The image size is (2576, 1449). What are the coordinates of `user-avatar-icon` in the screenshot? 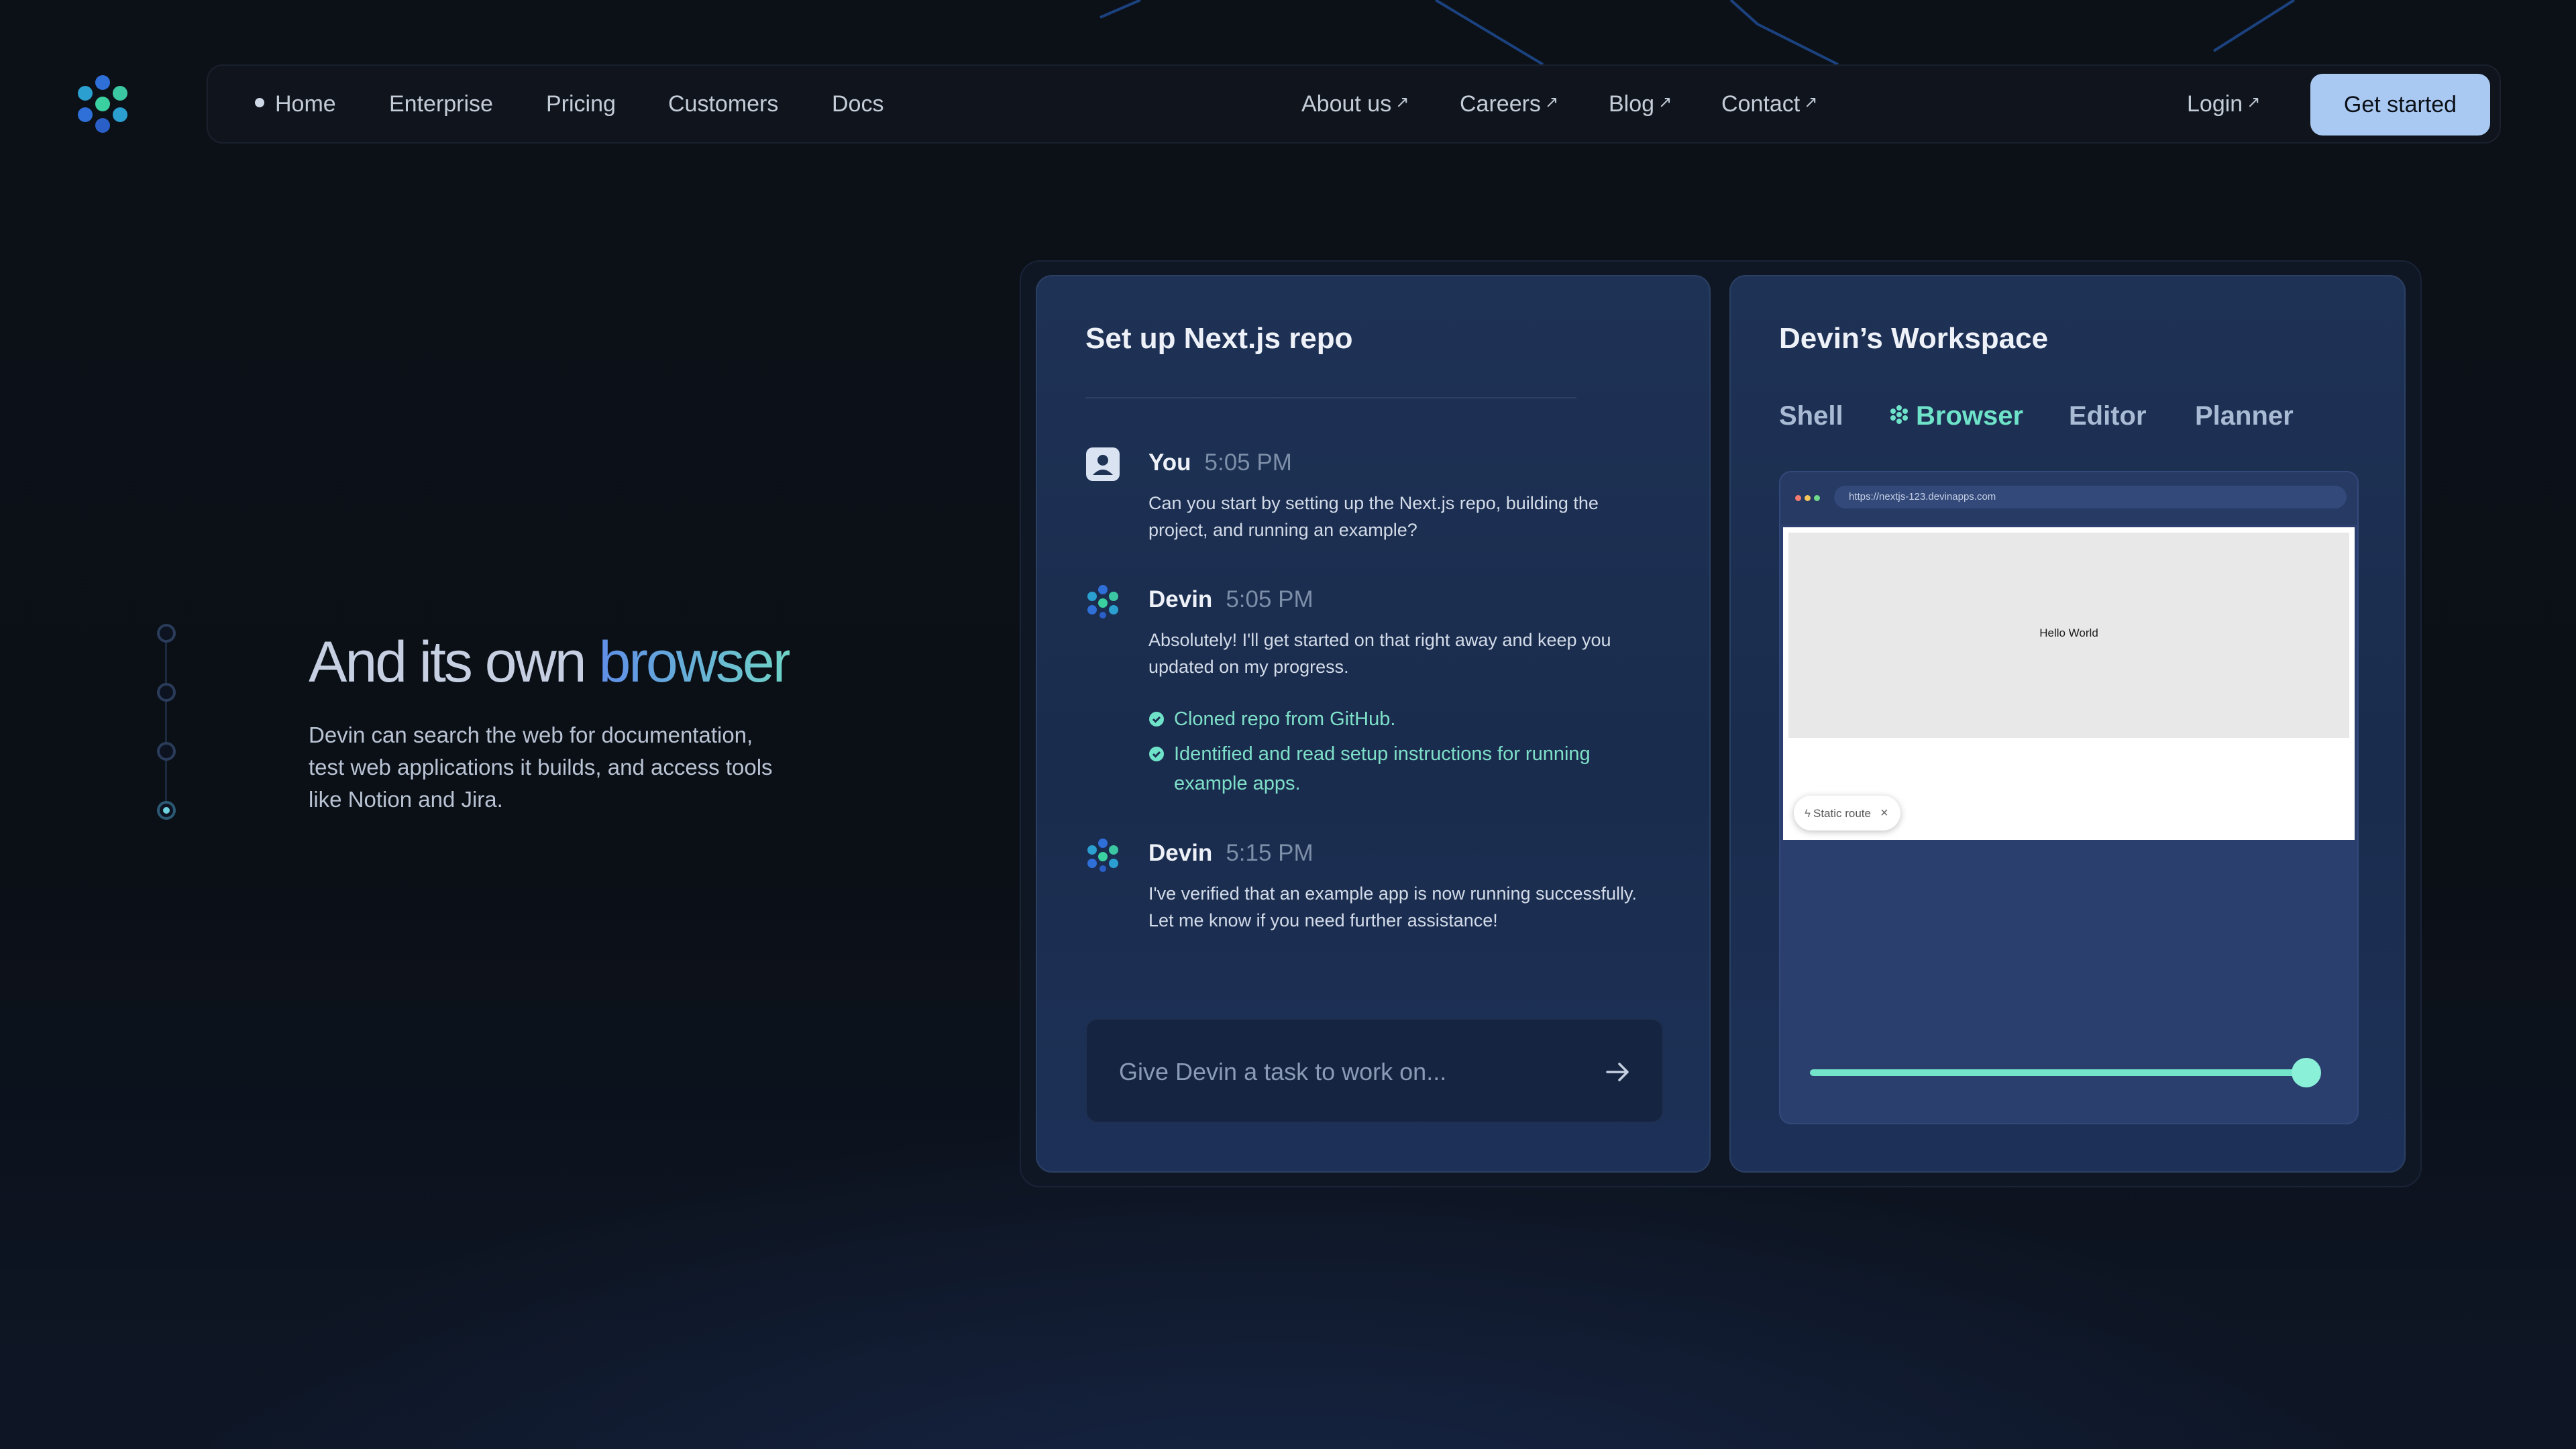 It's located at (1103, 464).